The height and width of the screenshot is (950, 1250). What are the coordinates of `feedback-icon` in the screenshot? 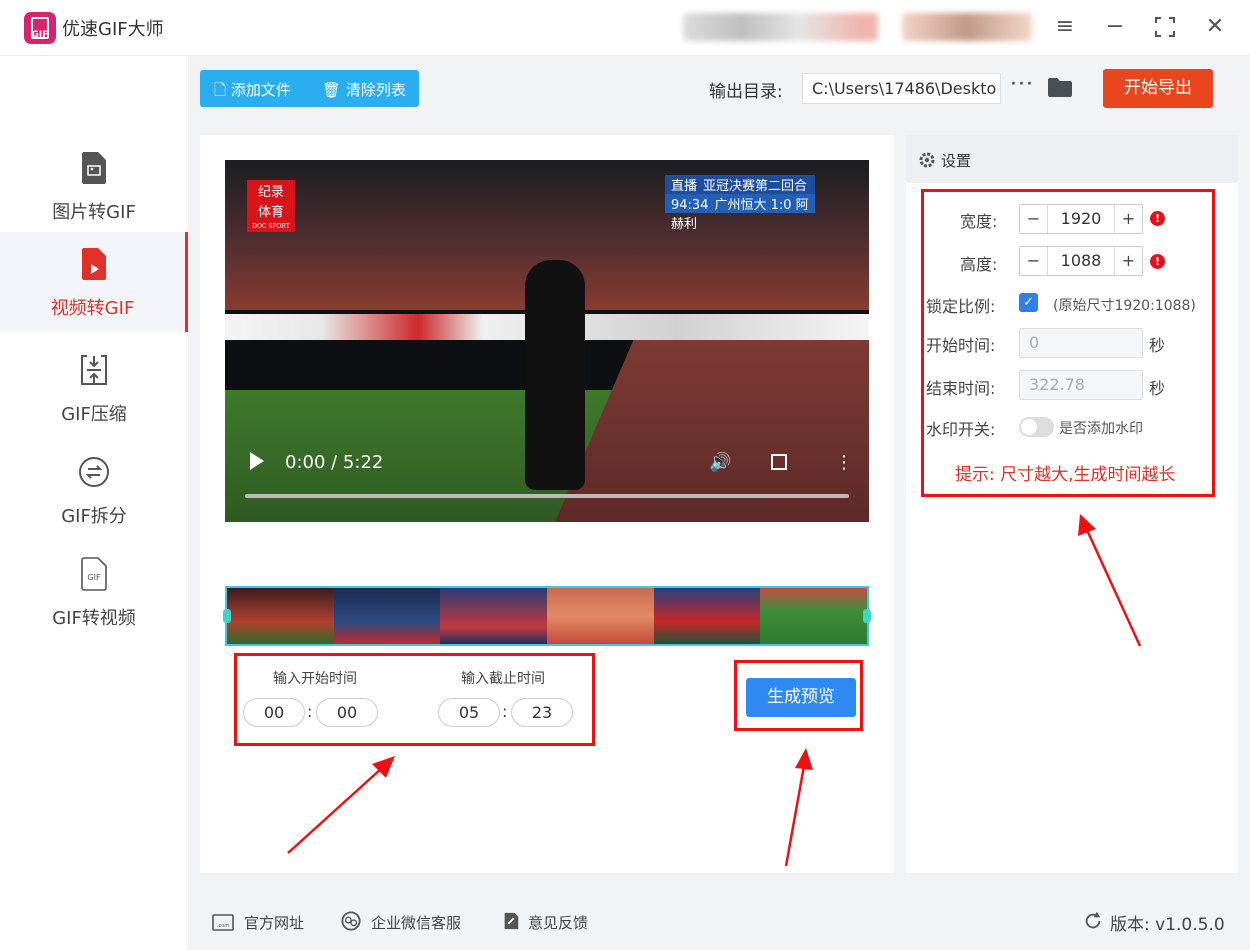 It's located at (511, 921).